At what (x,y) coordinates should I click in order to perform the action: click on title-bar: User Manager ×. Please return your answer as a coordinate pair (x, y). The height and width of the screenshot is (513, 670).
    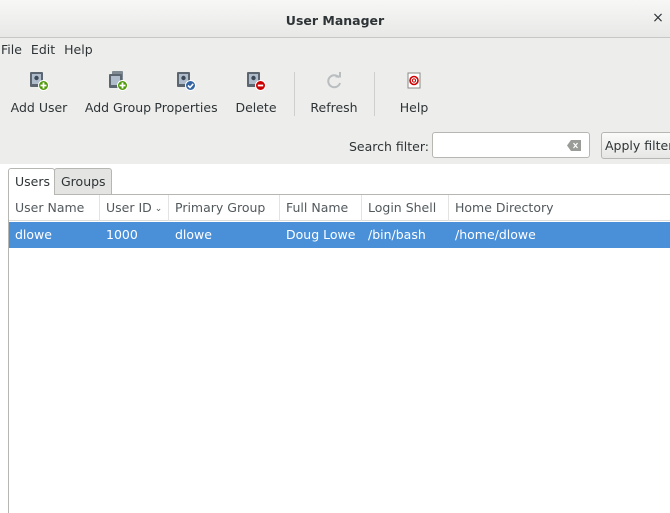
    Looking at the image, I should click on (335, 19).